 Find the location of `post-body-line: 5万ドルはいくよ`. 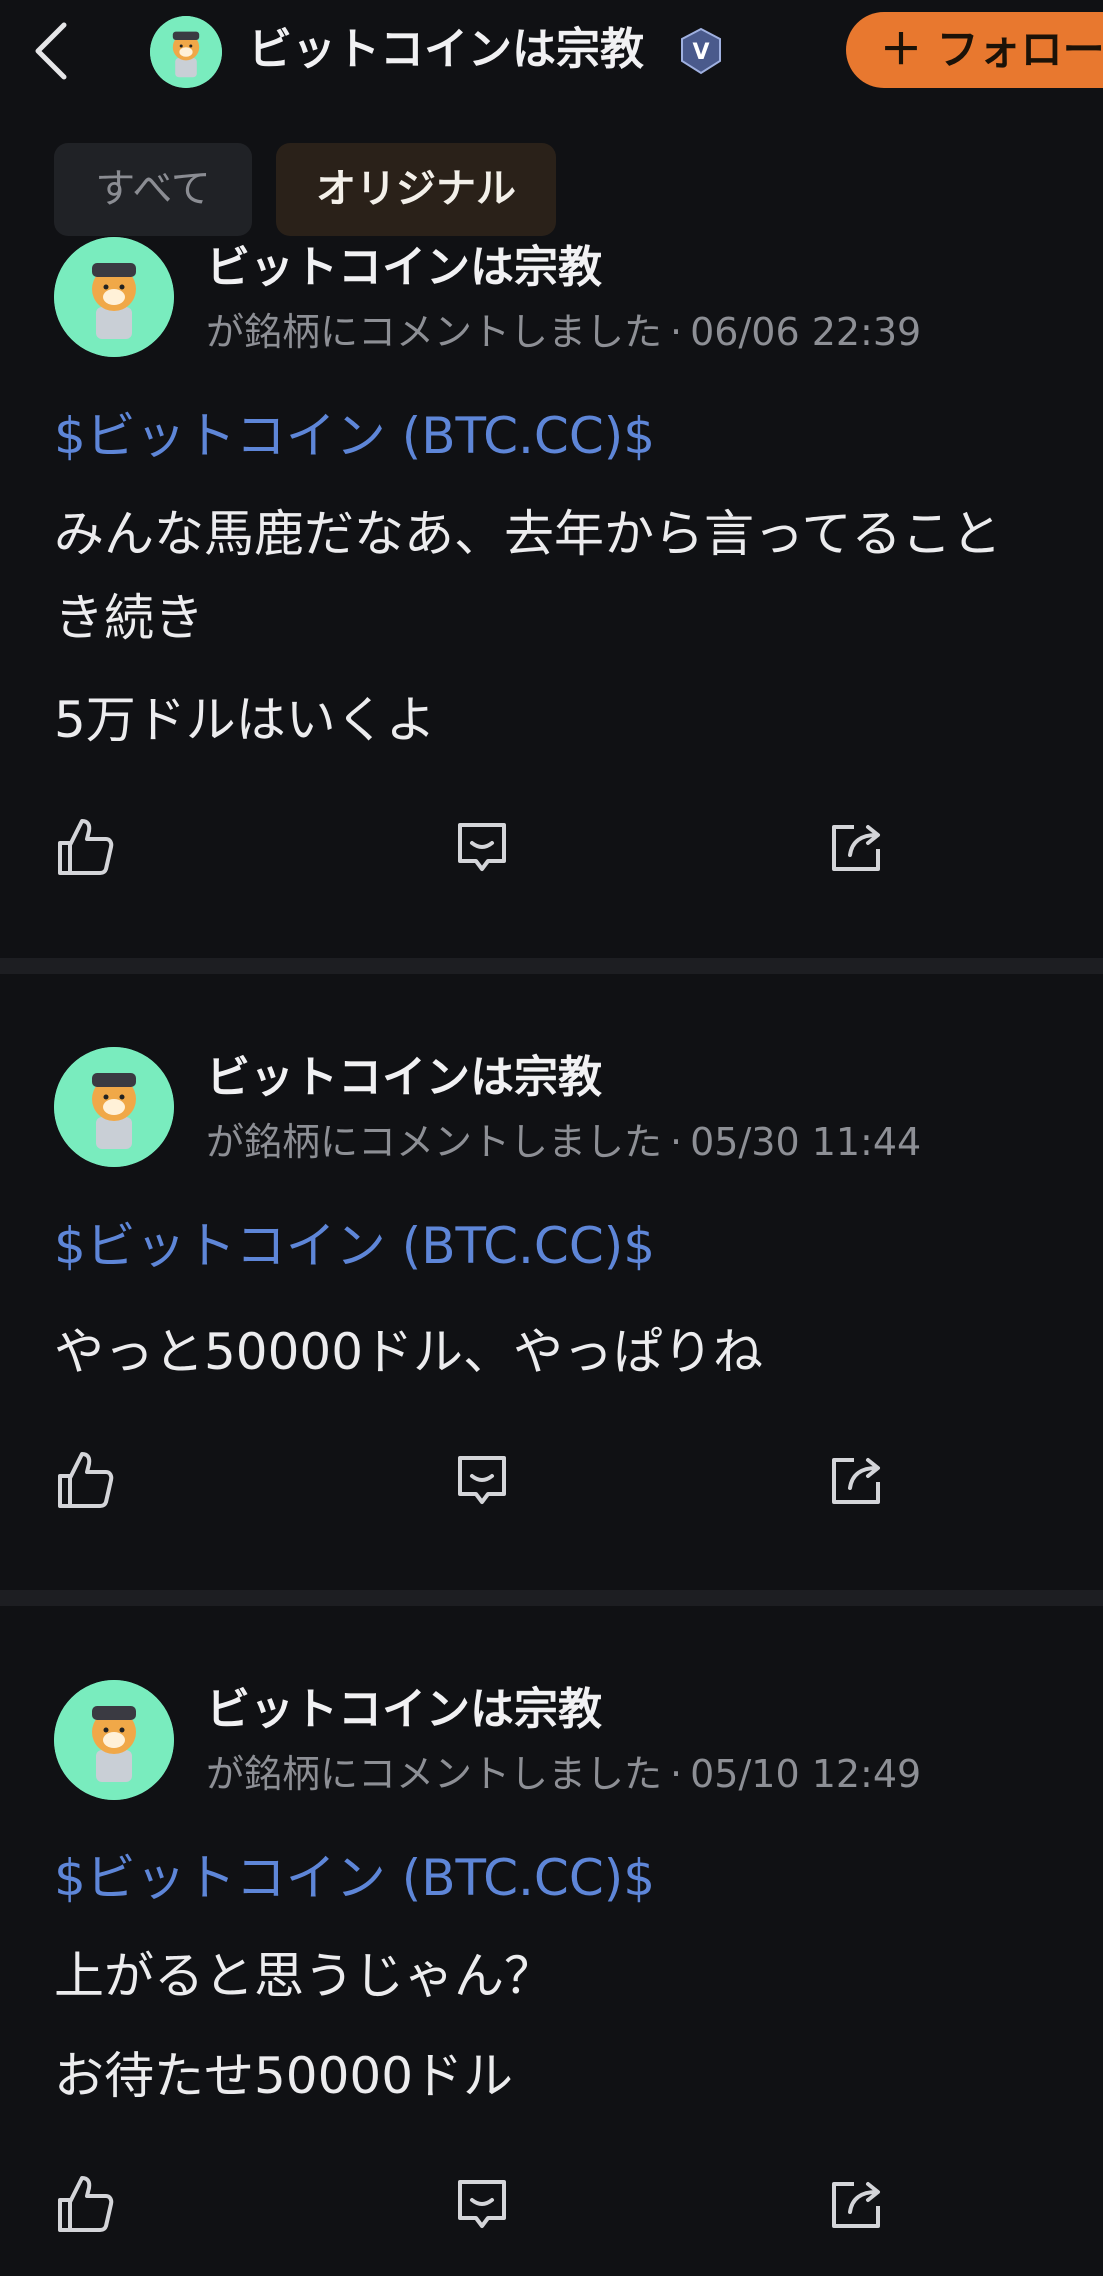

post-body-line: 5万ドルはいくよ is located at coordinates (245, 720).